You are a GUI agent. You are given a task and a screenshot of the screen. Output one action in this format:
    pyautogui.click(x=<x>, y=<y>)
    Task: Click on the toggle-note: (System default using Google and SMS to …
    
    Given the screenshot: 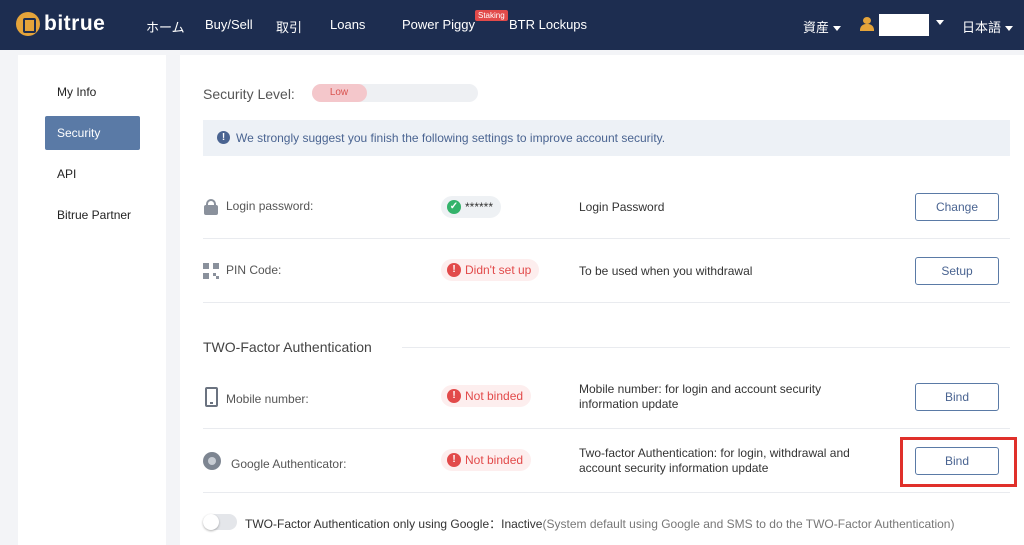 What is the action you would take?
    pyautogui.click(x=748, y=524)
    